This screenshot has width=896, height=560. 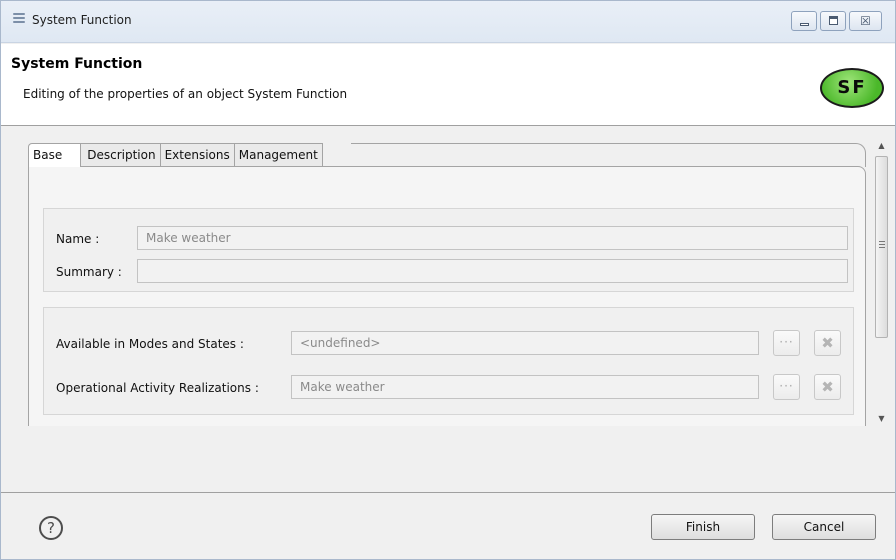 I want to click on page-title: System Function, so click(x=77, y=64).